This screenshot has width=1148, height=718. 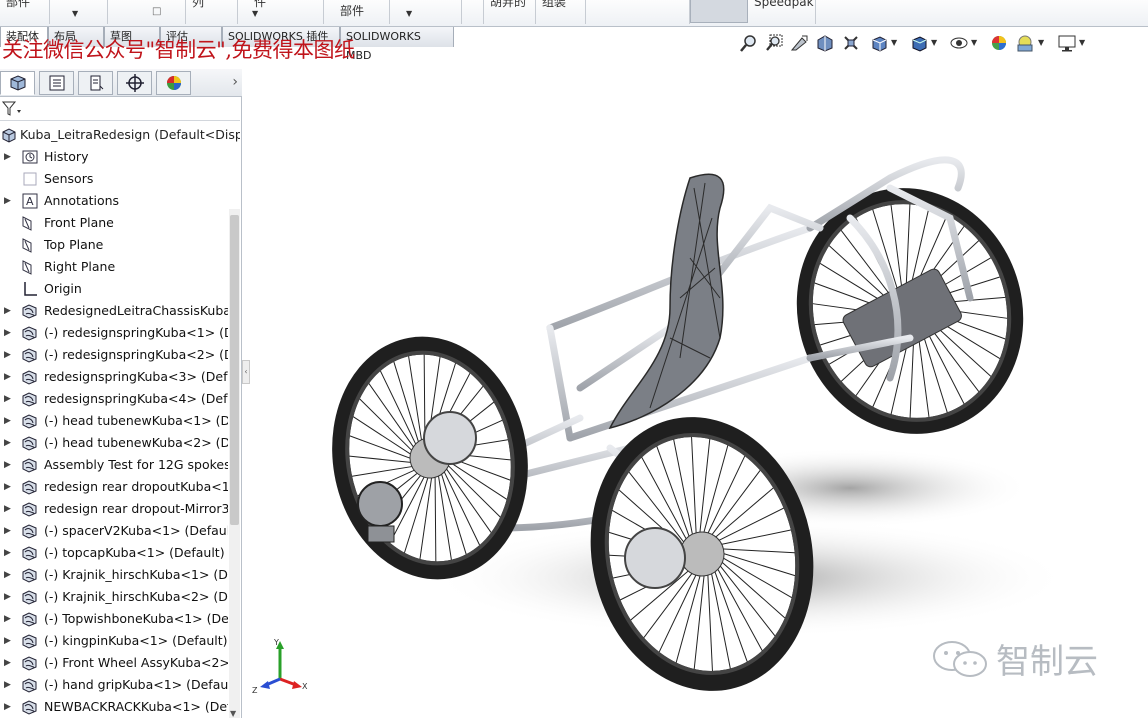 What do you see at coordinates (114, 179) in the screenshot?
I see `tree-item: Sensors` at bounding box center [114, 179].